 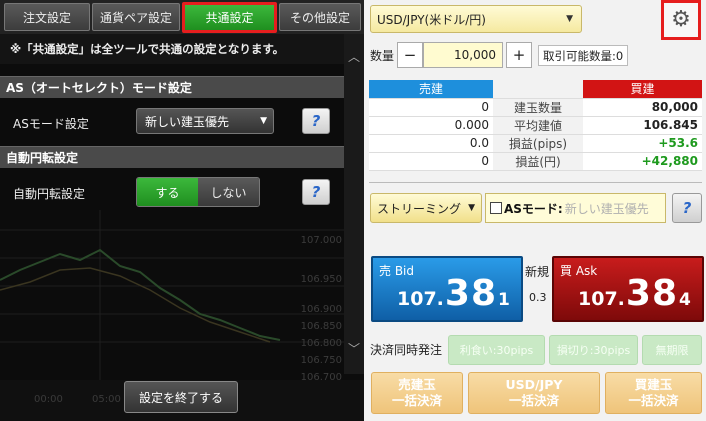 I want to click on table-row: 0 損益(円) +42,880, so click(x=535, y=161).